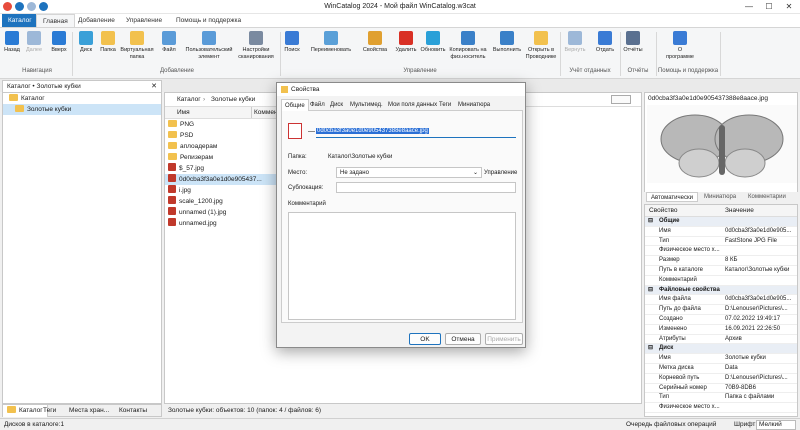  What do you see at coordinates (169, 42) in the screenshot?
I see `file-button: Файл` at bounding box center [169, 42].